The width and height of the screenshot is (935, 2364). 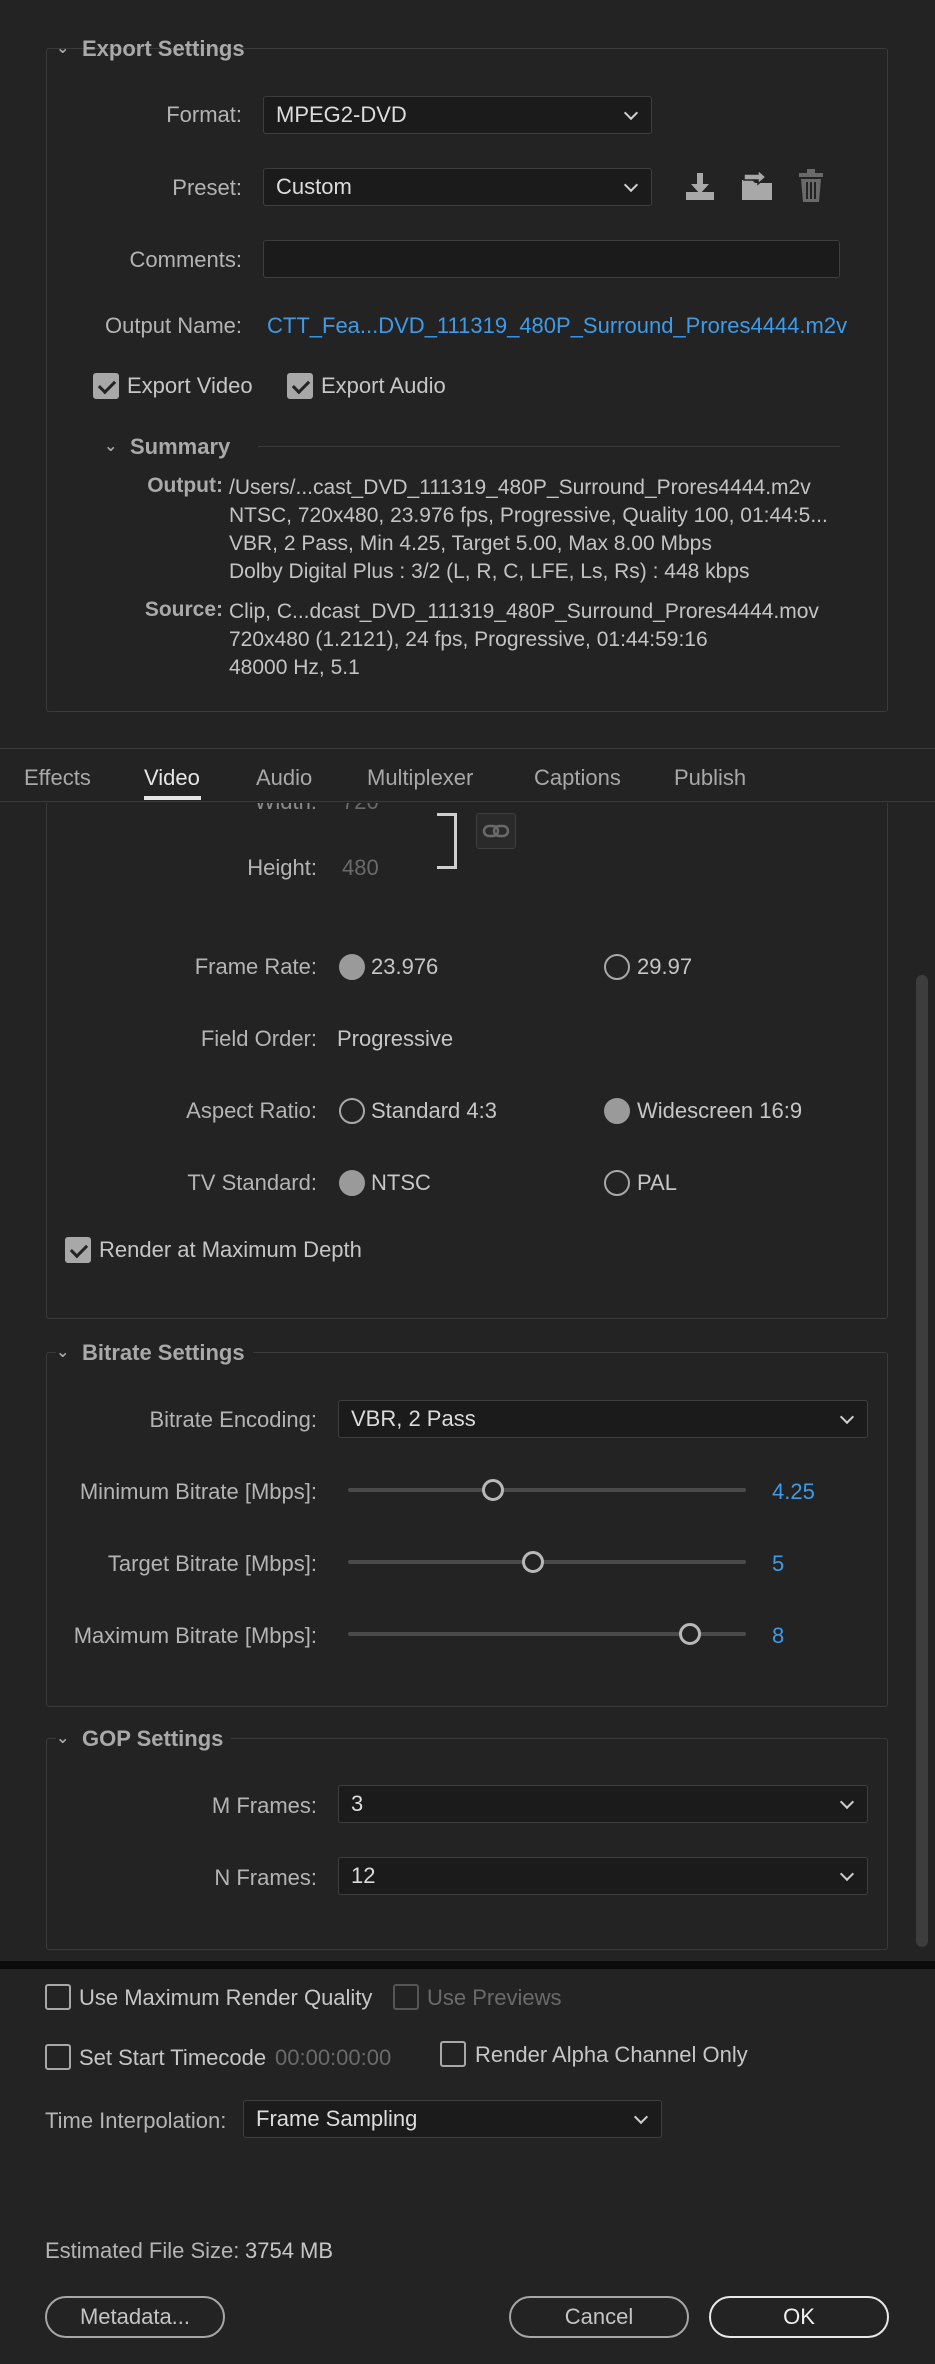 I want to click on summary-header: ⌄ Summary, so click(x=167, y=447).